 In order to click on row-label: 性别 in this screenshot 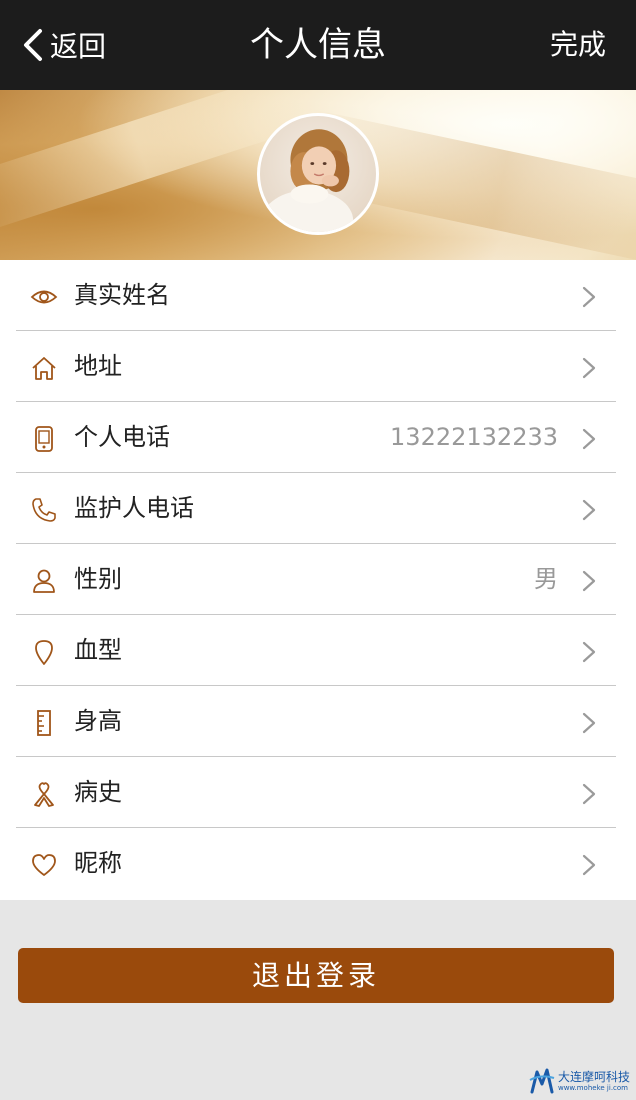, I will do `click(98, 579)`.